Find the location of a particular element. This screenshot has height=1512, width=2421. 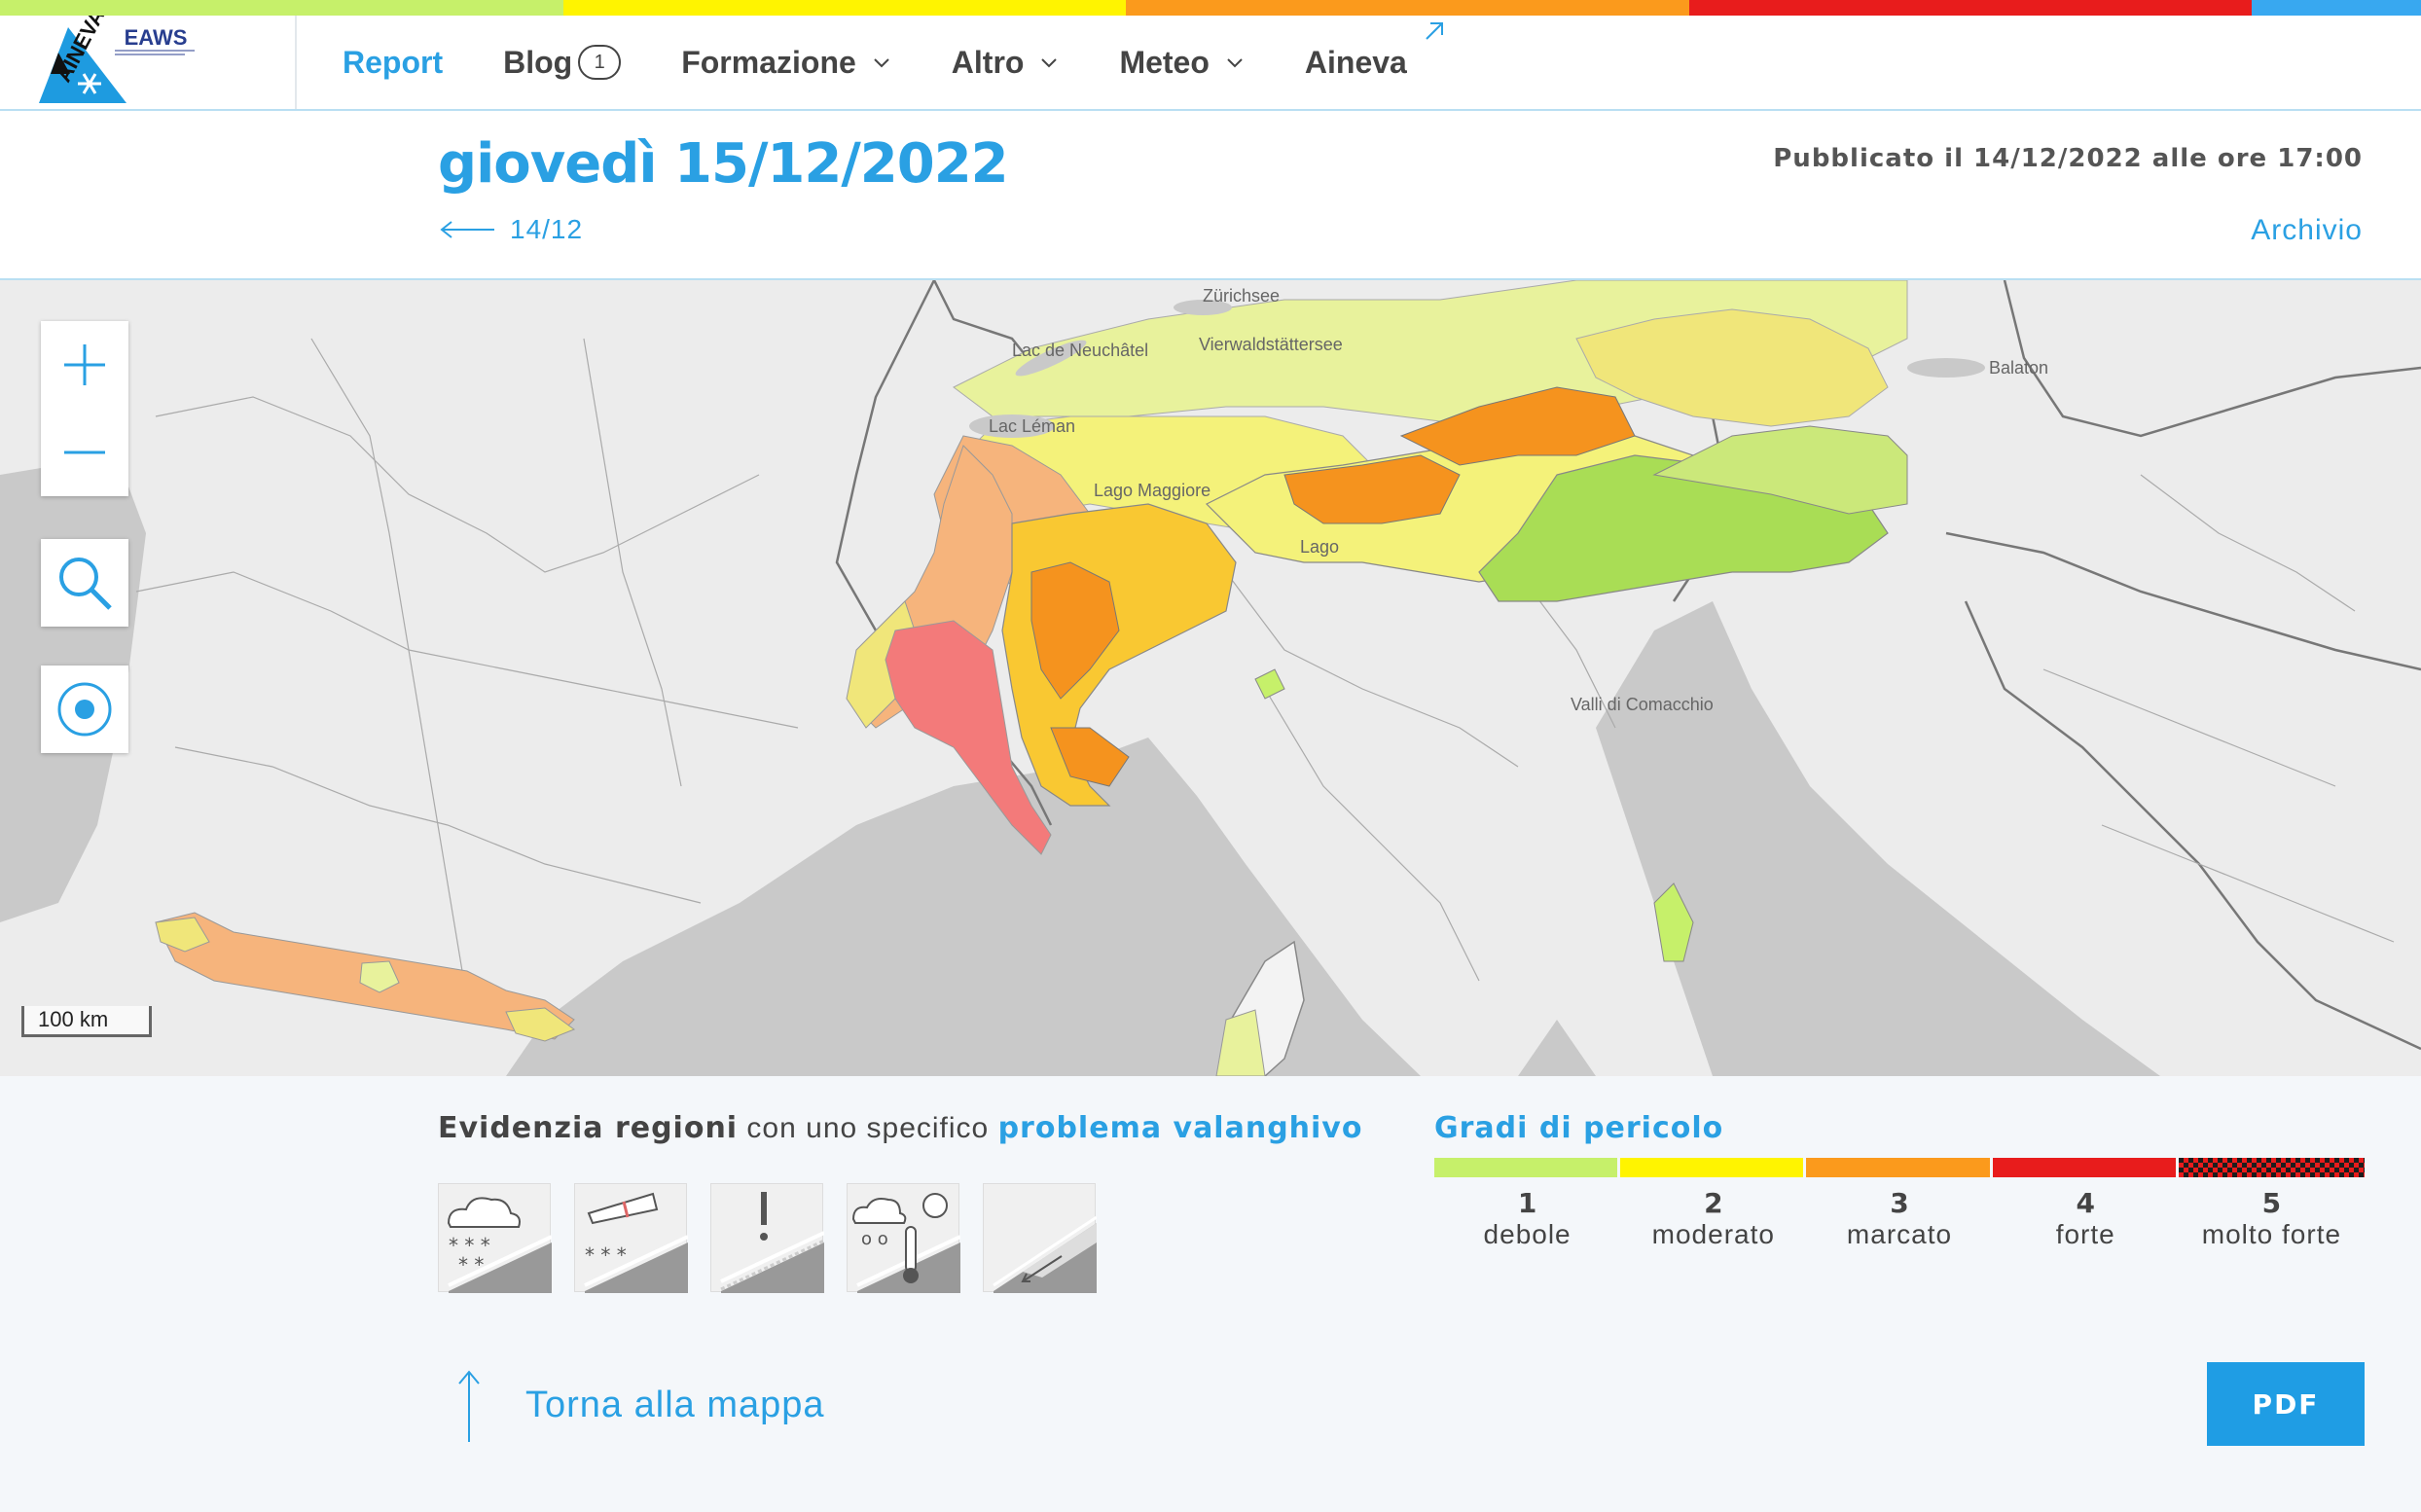

danger-level-2-label: moderato is located at coordinates (1713, 1234).